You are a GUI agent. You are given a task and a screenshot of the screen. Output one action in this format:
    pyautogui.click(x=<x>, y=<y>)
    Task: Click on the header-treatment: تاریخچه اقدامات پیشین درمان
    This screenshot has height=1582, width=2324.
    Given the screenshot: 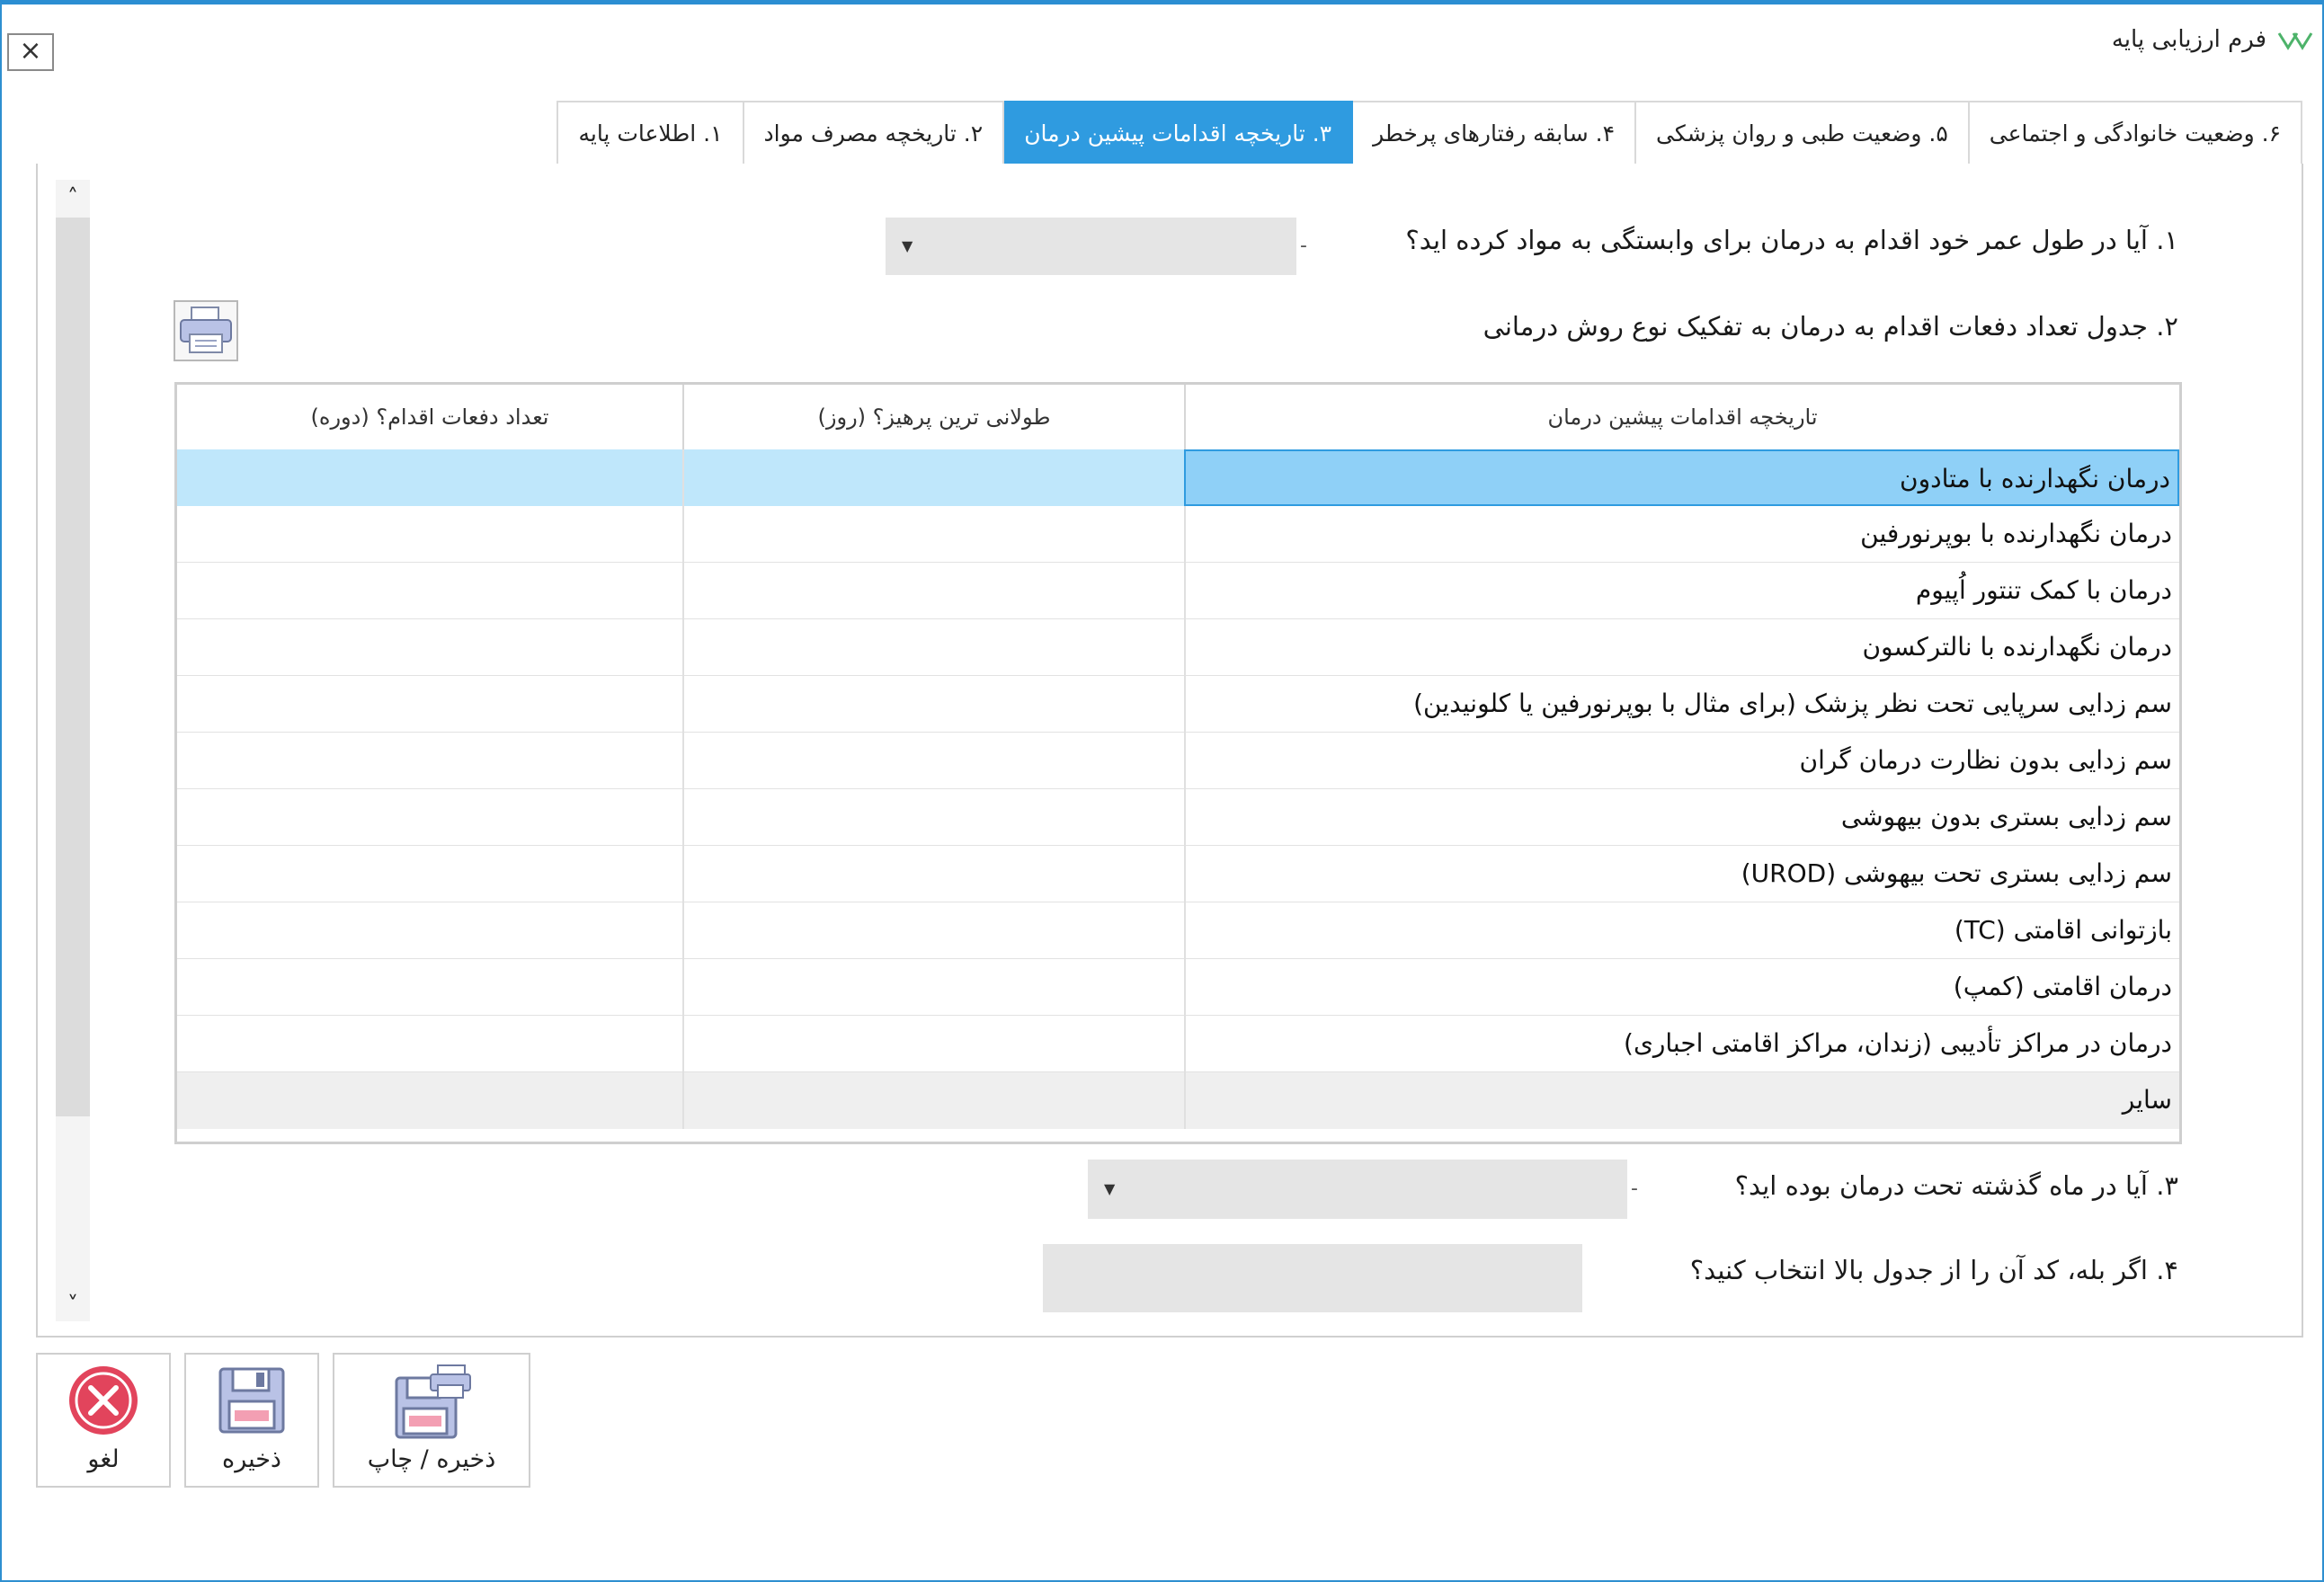 What is the action you would take?
    pyautogui.click(x=1681, y=417)
    